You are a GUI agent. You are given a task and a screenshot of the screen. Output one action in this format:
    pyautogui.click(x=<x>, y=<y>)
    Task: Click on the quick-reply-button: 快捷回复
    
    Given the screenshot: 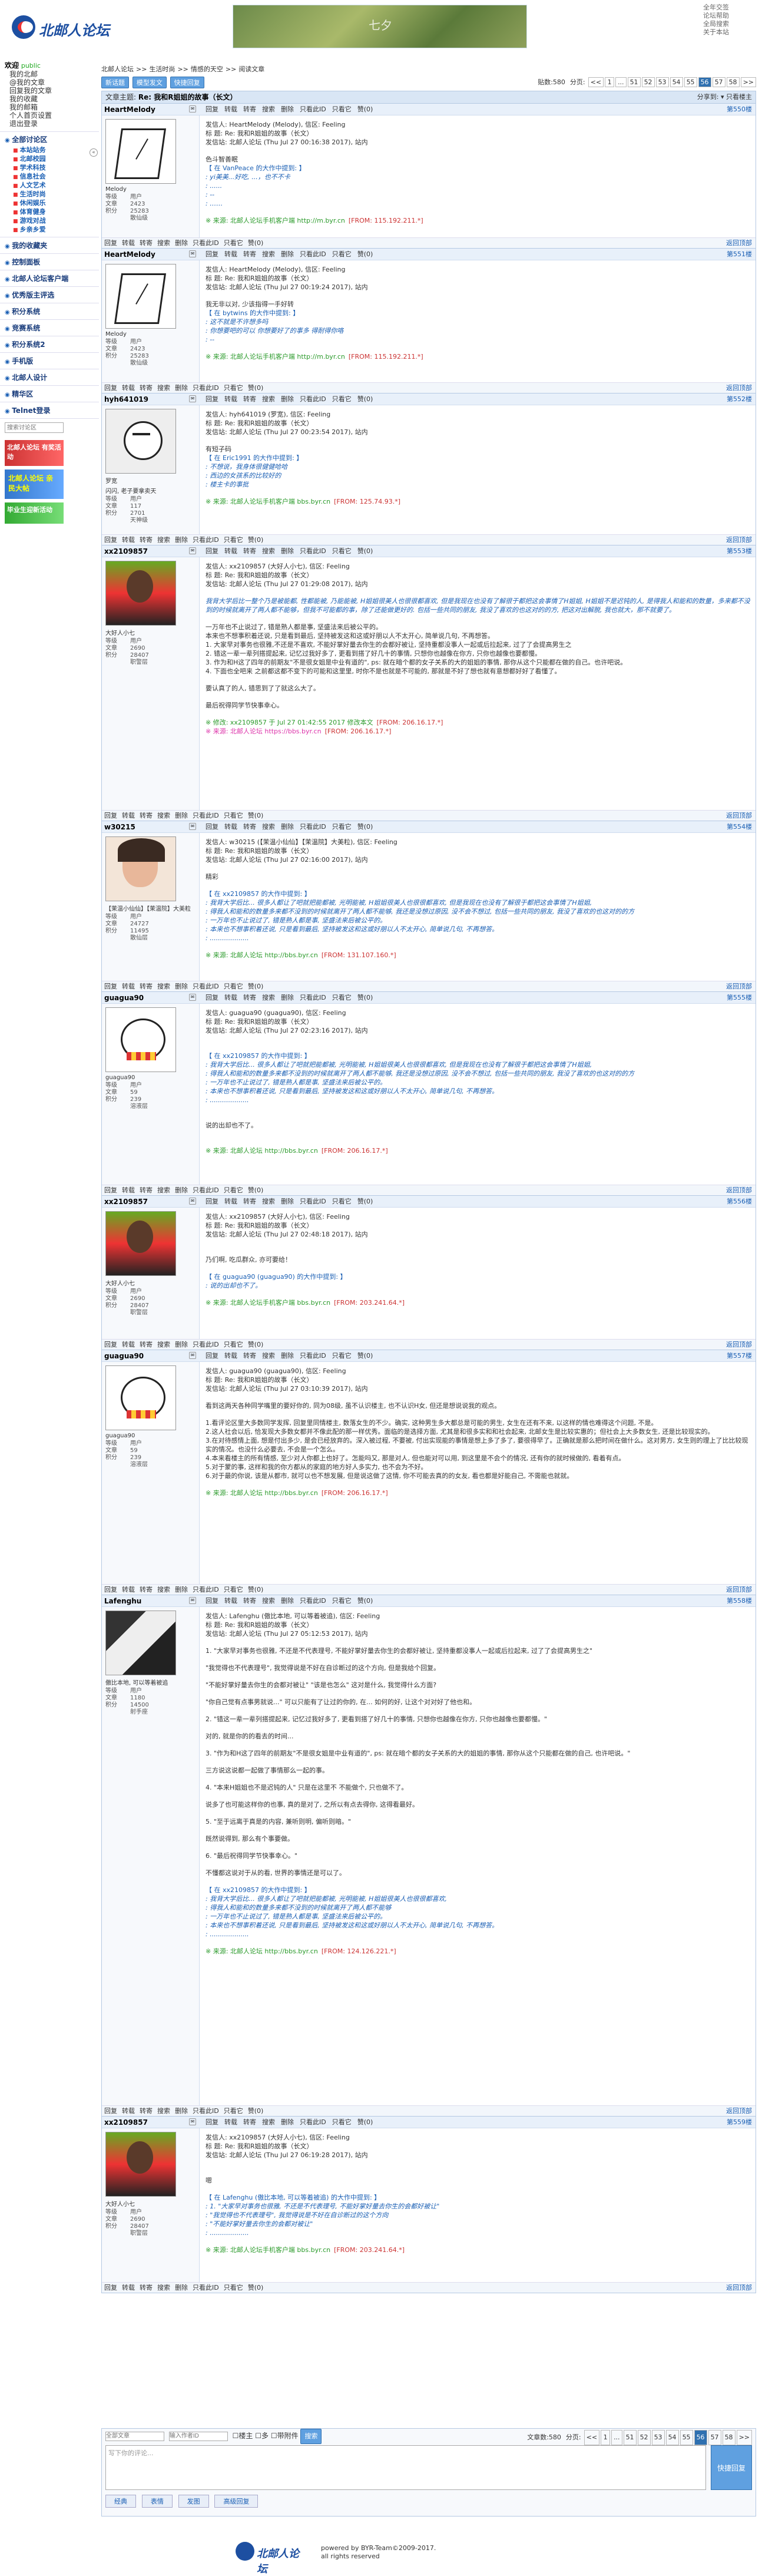 What is the action you would take?
    pyautogui.click(x=187, y=82)
    